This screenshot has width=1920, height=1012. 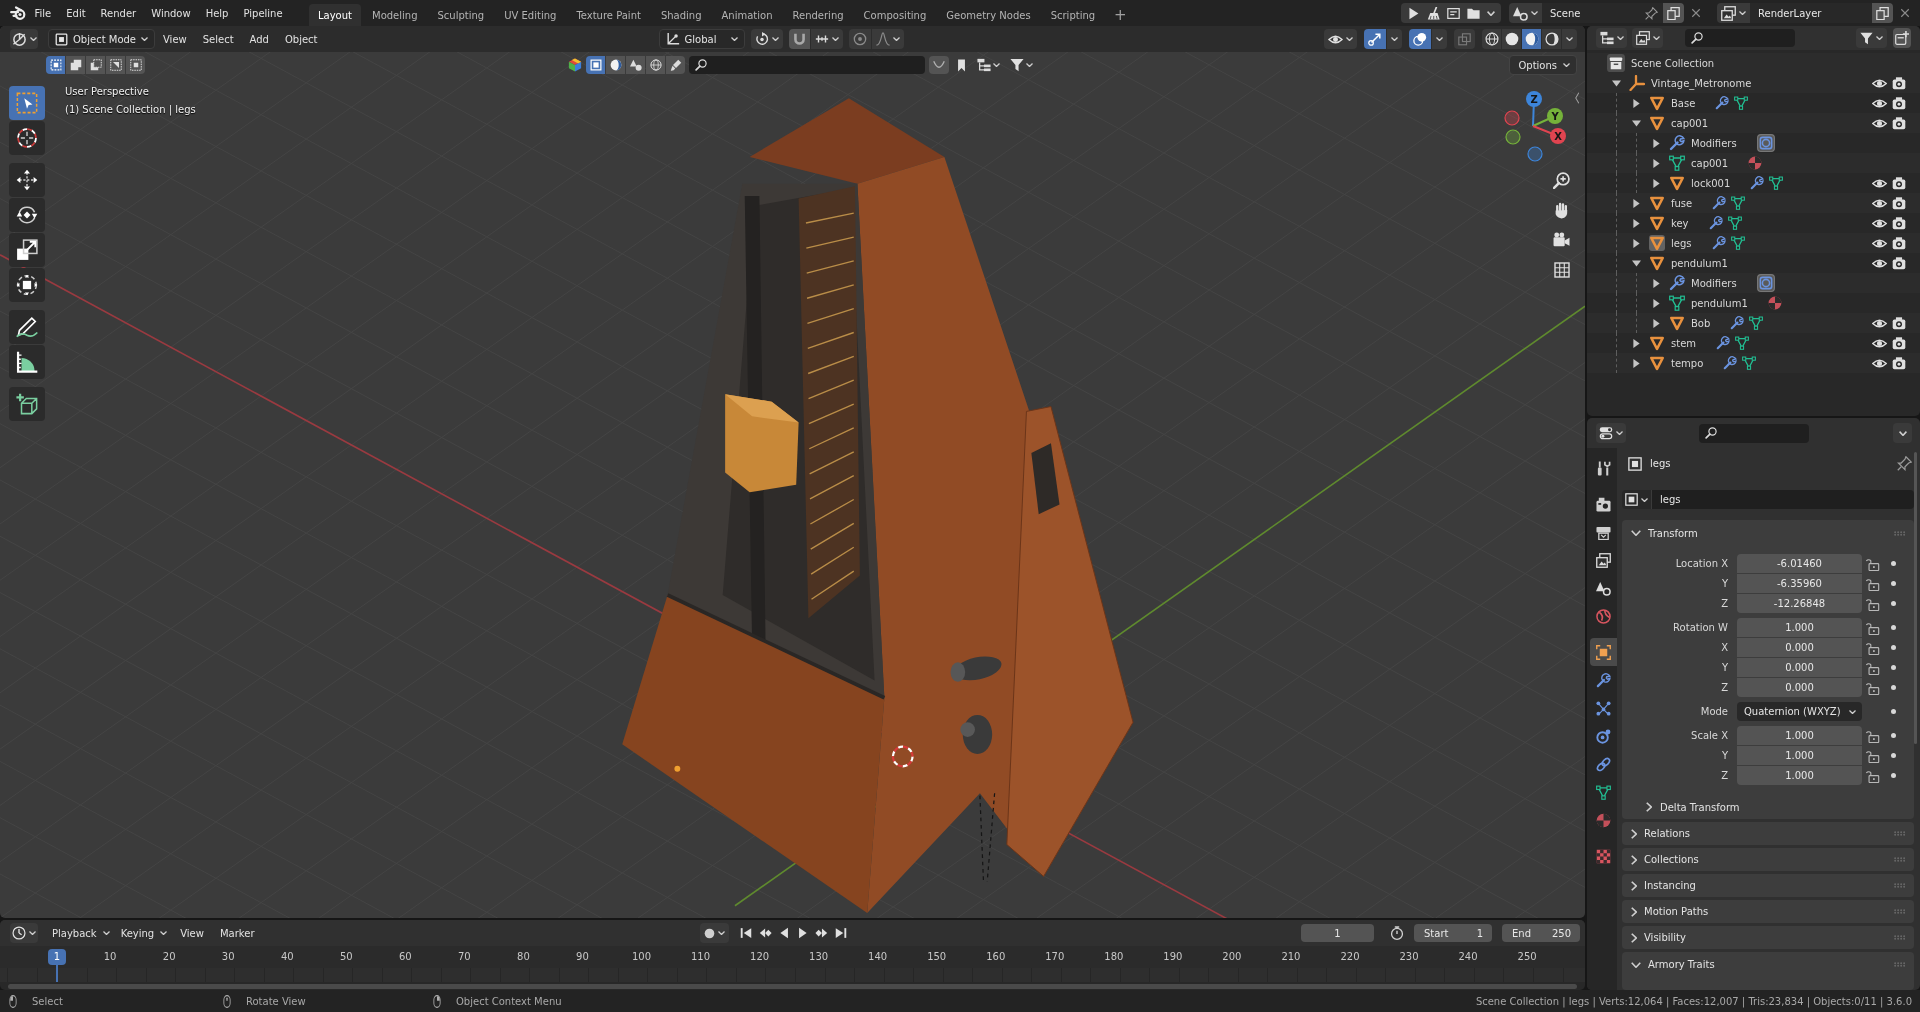 I want to click on outliner-row: Vintage_Metronome, so click(x=1753, y=83).